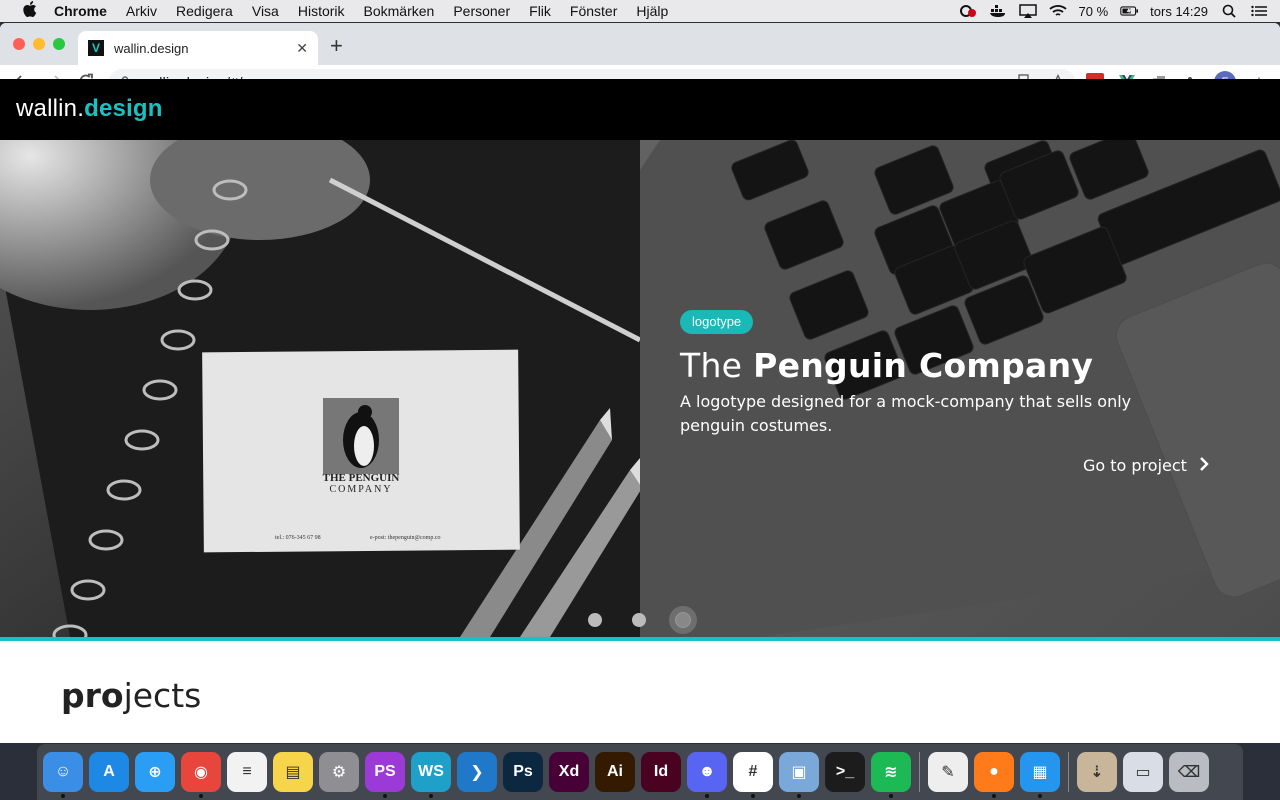  I want to click on dock-illustrator-icon: Ai, so click(615, 772).